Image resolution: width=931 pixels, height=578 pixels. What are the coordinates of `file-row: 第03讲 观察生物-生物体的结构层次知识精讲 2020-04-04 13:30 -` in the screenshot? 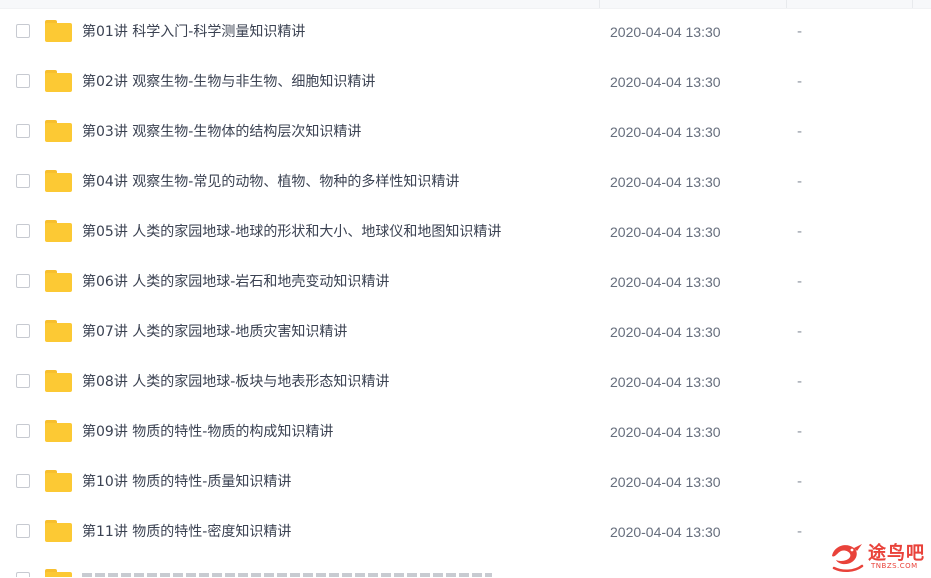 It's located at (465, 133).